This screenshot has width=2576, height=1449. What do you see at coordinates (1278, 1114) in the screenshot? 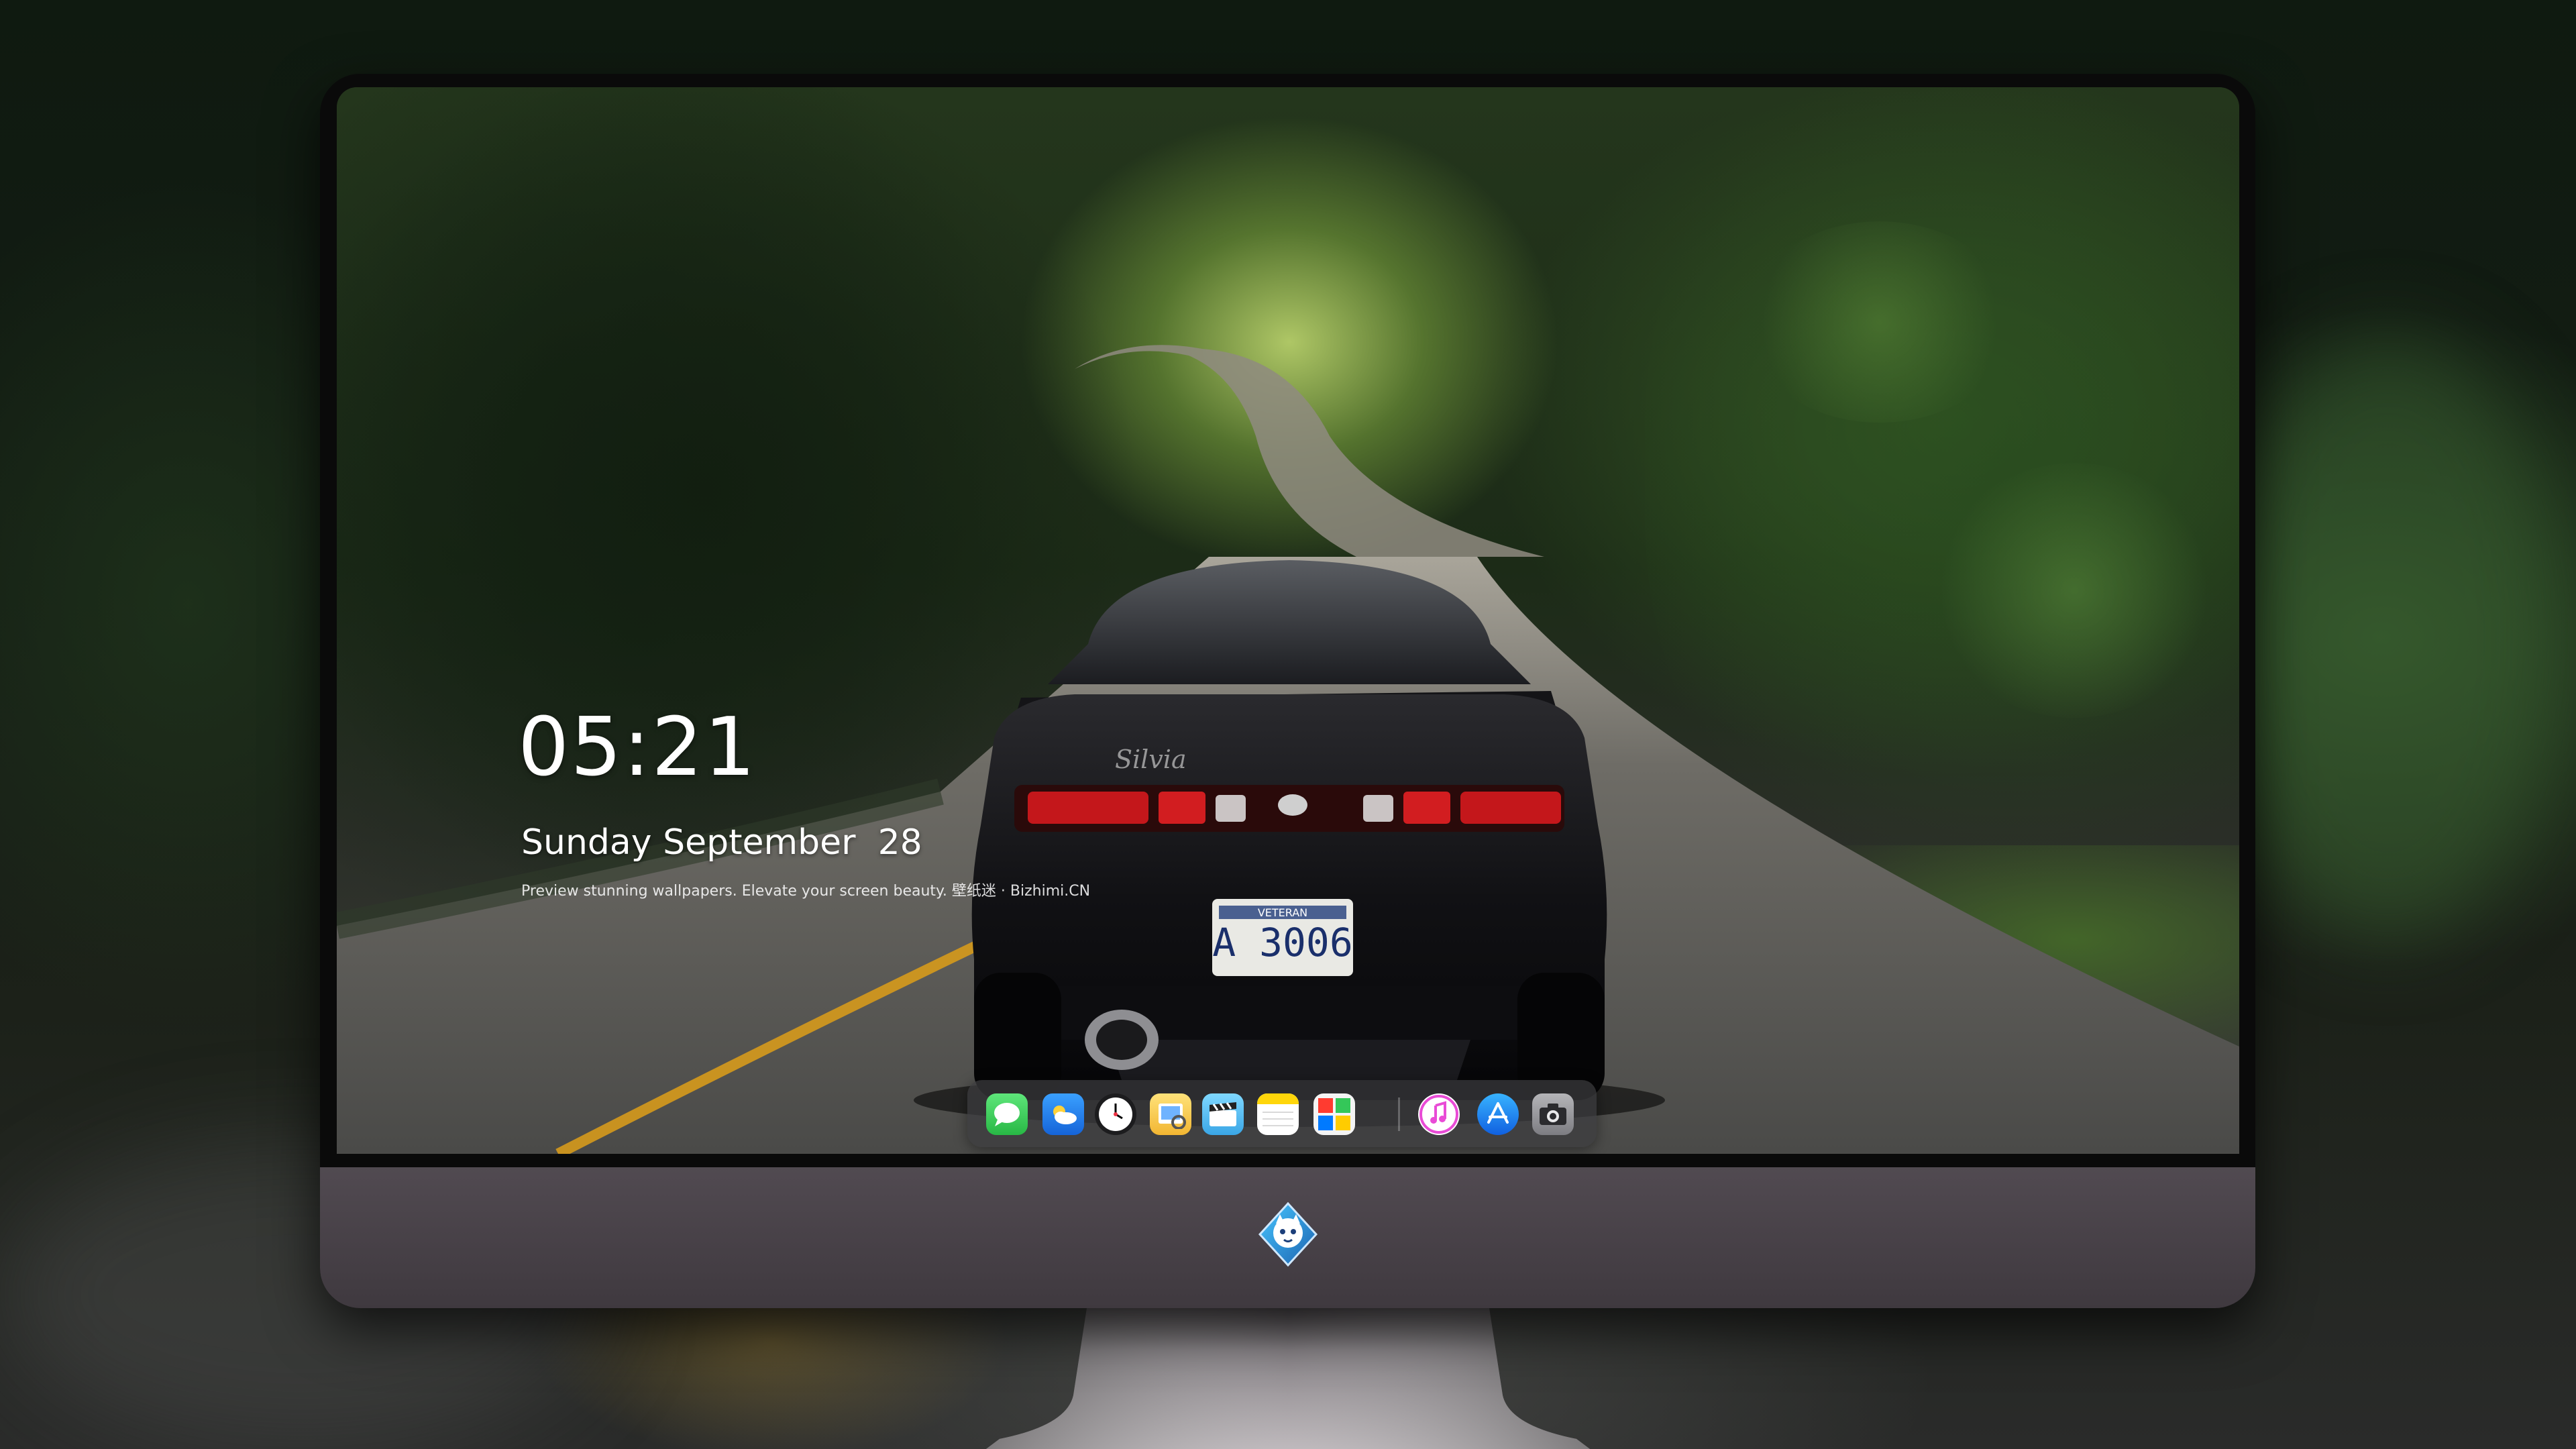
I see `notes-icon` at bounding box center [1278, 1114].